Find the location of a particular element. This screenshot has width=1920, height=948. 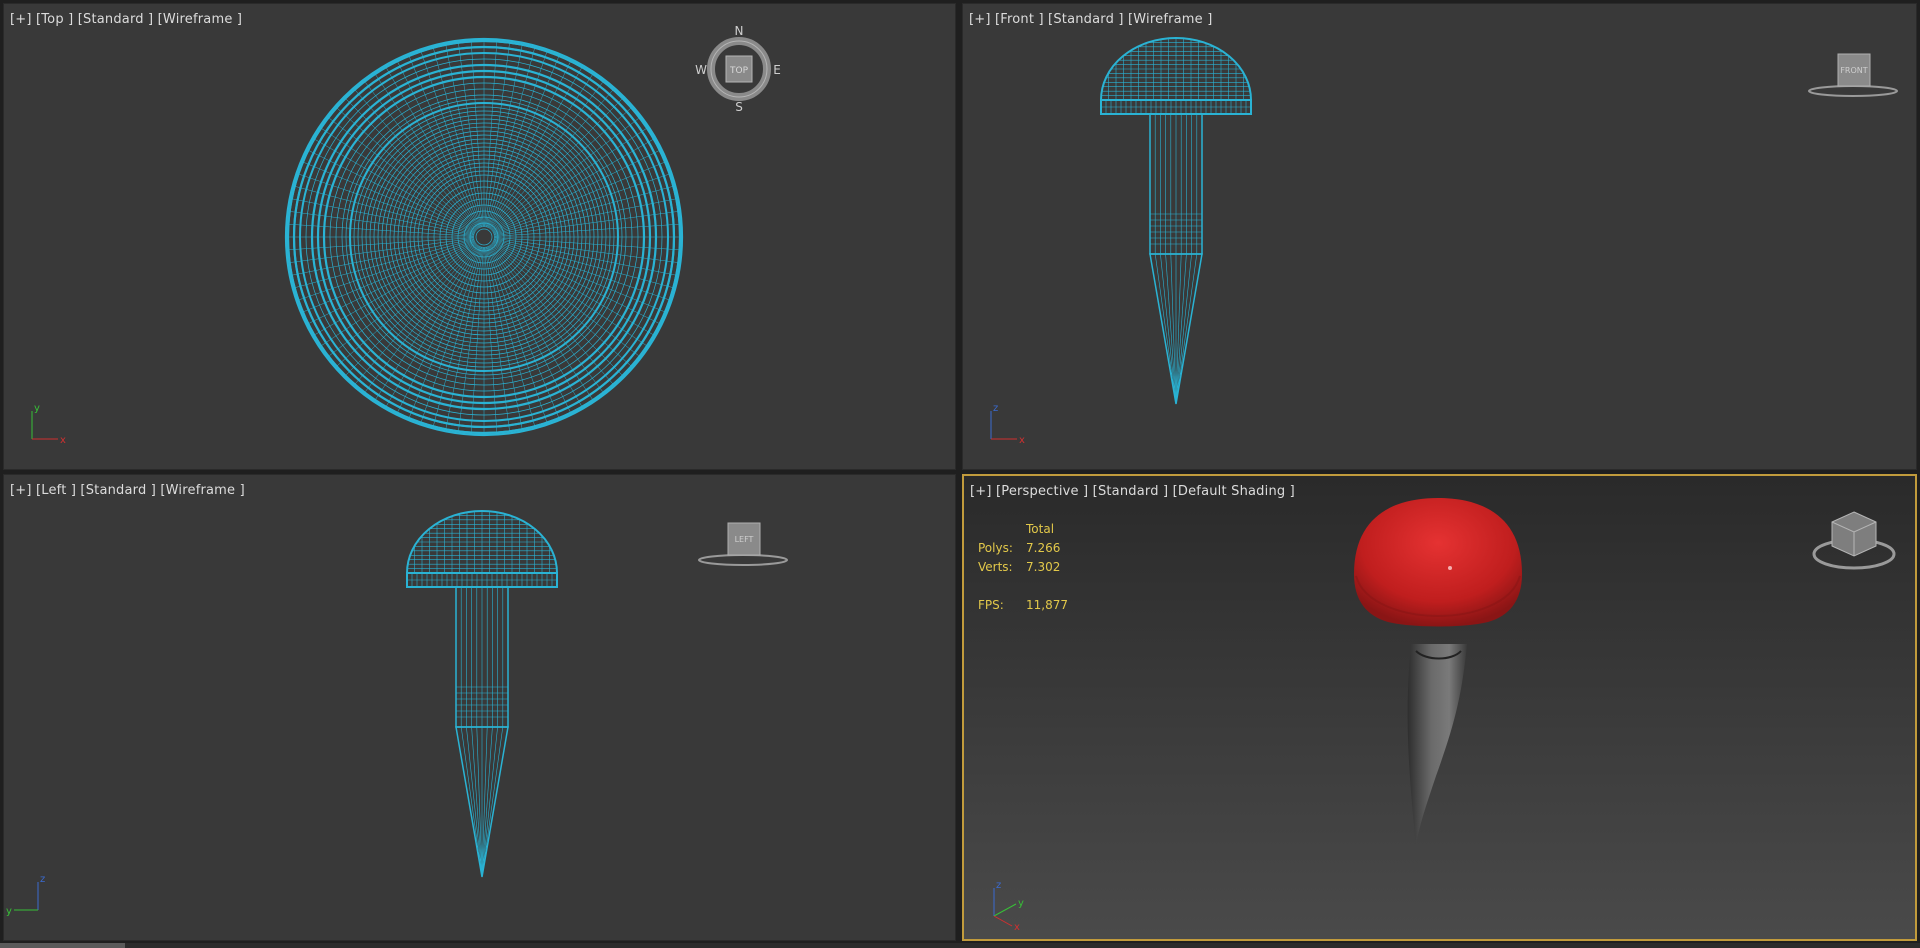

viewcube-perspective is located at coordinates (1854, 541).